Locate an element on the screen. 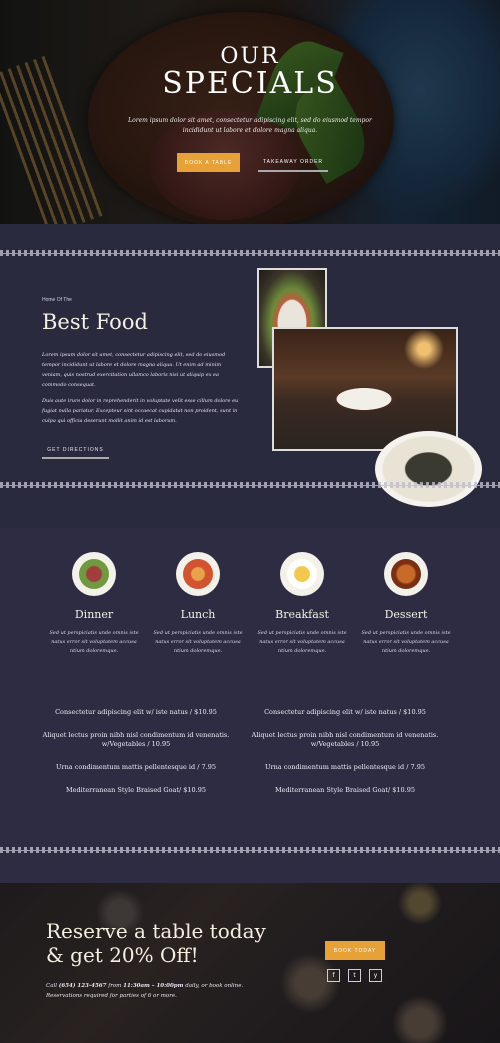 This screenshot has height=1043, width=500. category-name: Breakfast is located at coordinates (302, 614).